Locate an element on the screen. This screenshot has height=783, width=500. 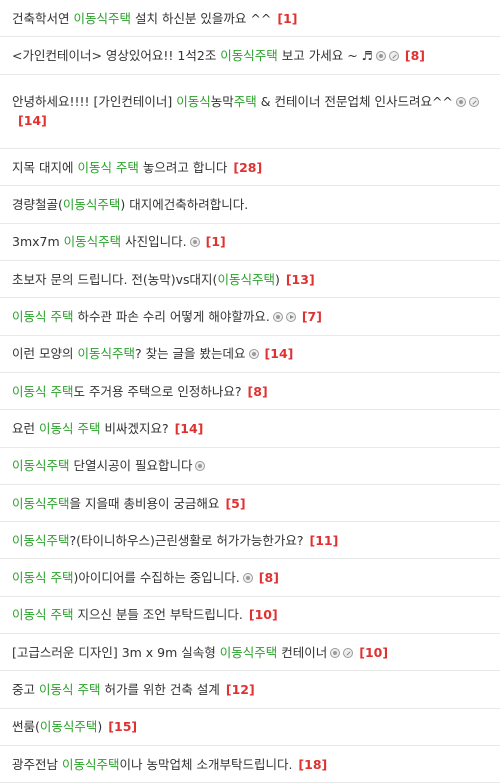
comment-count: [11] is located at coordinates (324, 540).